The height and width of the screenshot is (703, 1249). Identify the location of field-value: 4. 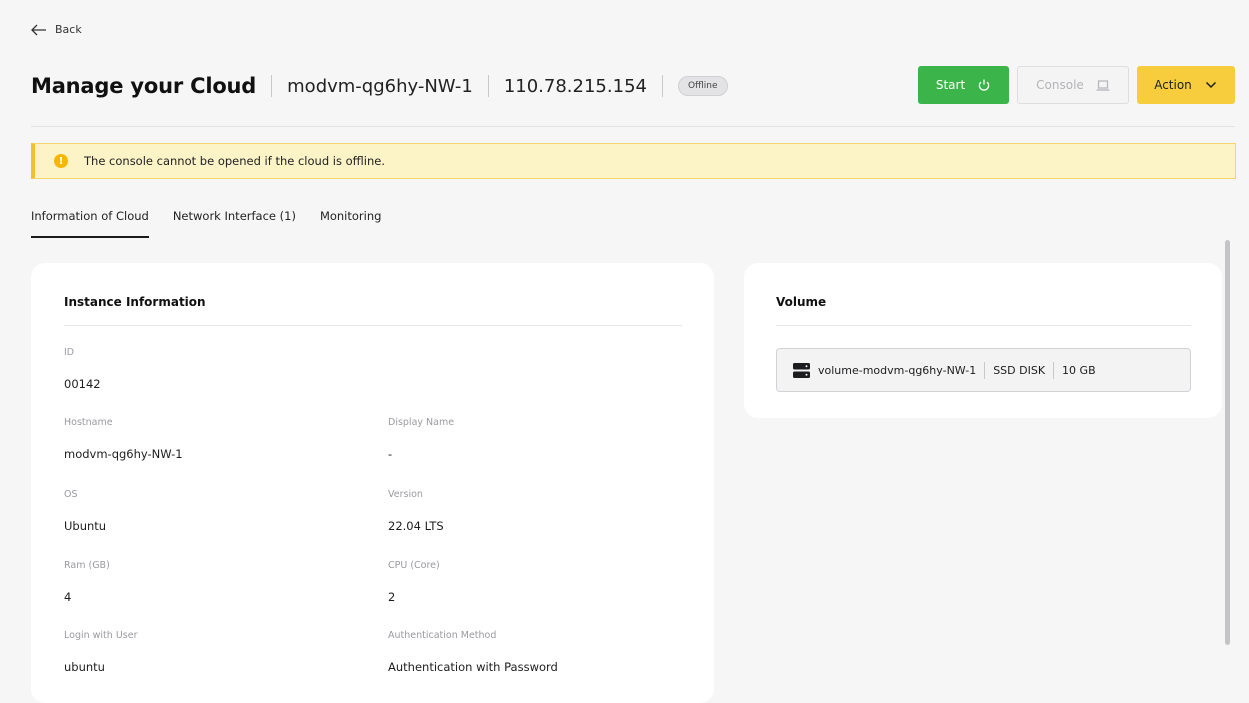
(68, 597).